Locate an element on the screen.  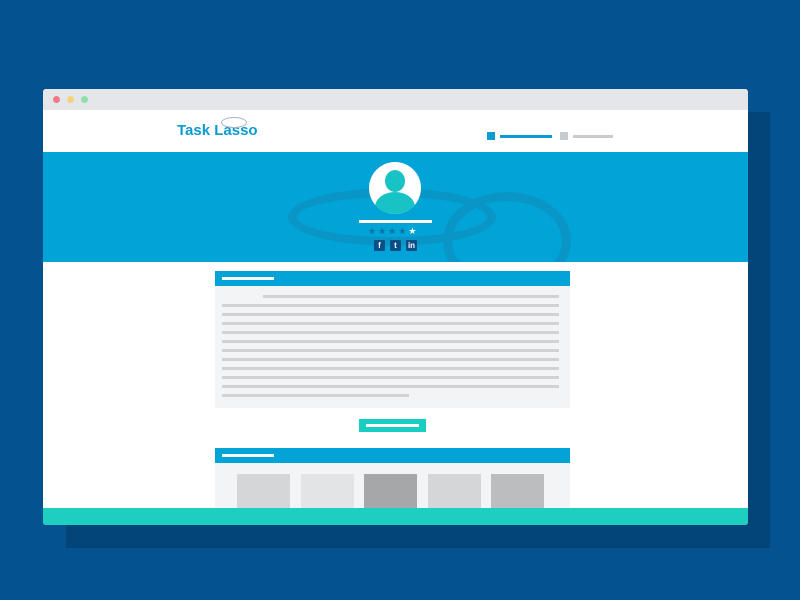
about-panel-title-placeholder is located at coordinates (248, 278).